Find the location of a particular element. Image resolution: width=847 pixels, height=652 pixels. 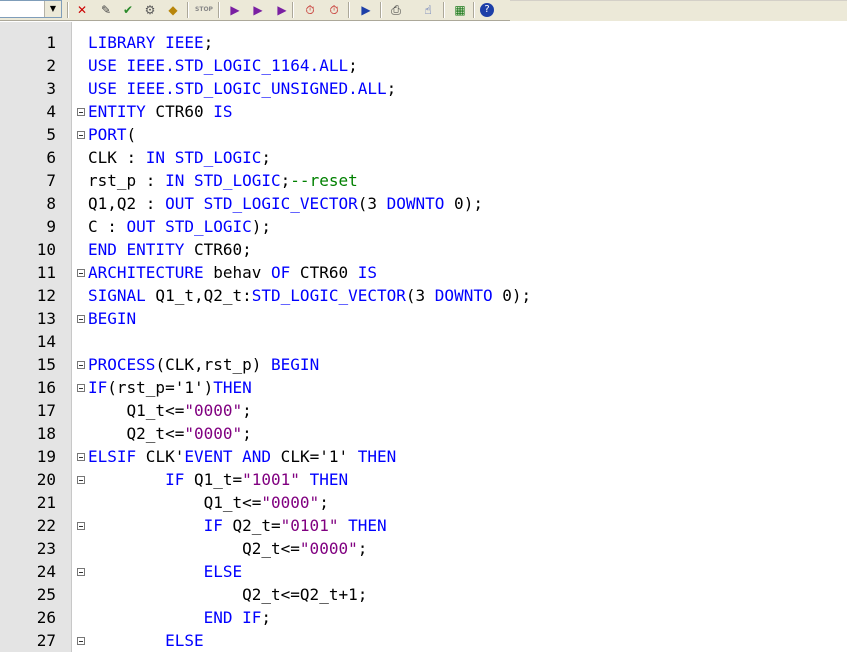

line-number: 22 is located at coordinates (46, 525).